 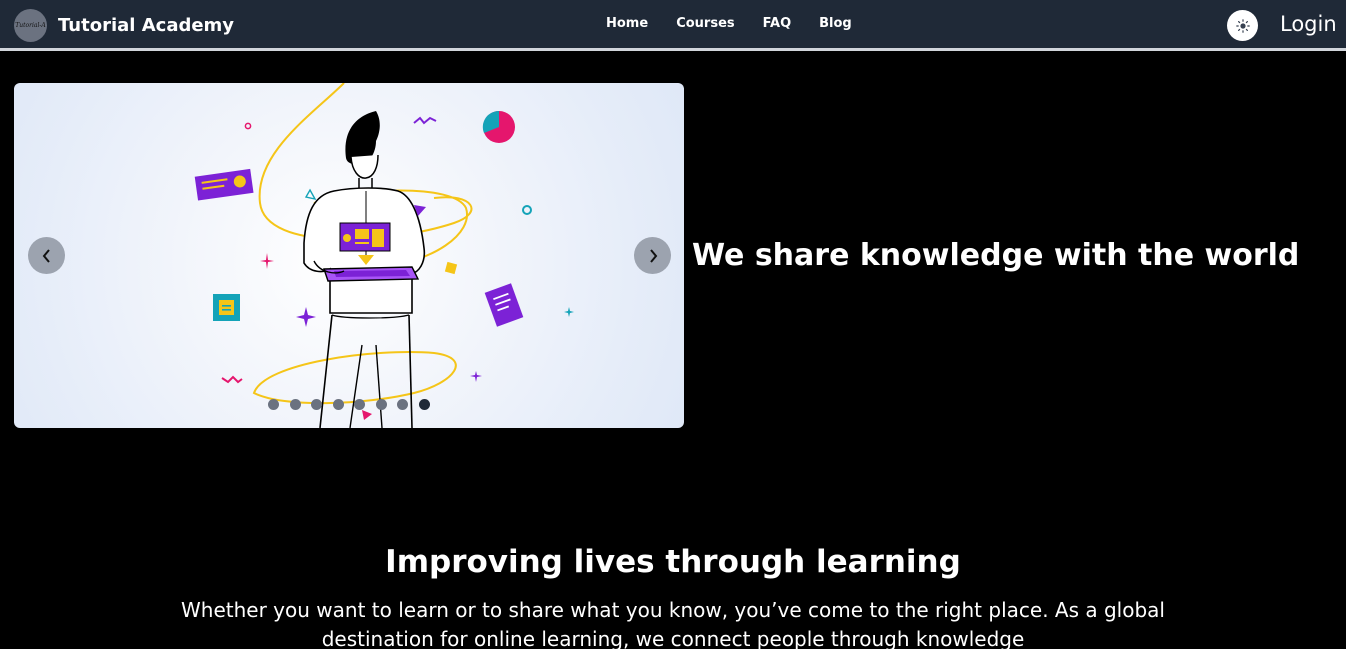 What do you see at coordinates (777, 23) in the screenshot?
I see `nav-link-faq: FAQ` at bounding box center [777, 23].